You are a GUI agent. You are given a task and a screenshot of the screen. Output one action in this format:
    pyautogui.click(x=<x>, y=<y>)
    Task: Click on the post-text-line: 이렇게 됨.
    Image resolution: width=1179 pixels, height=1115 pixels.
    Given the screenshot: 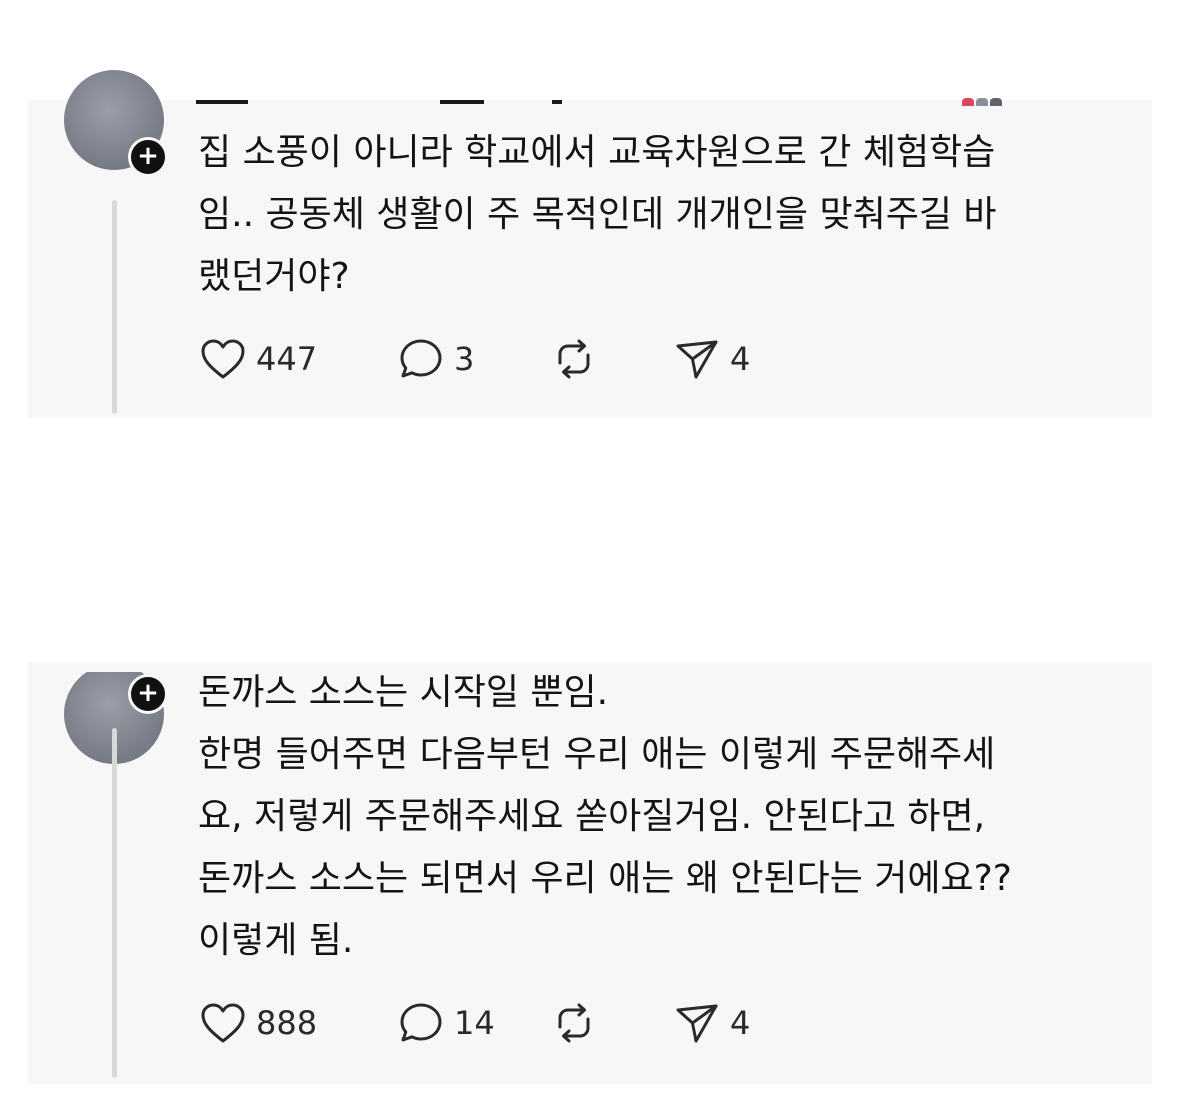 What is the action you would take?
    pyautogui.click(x=276, y=940)
    